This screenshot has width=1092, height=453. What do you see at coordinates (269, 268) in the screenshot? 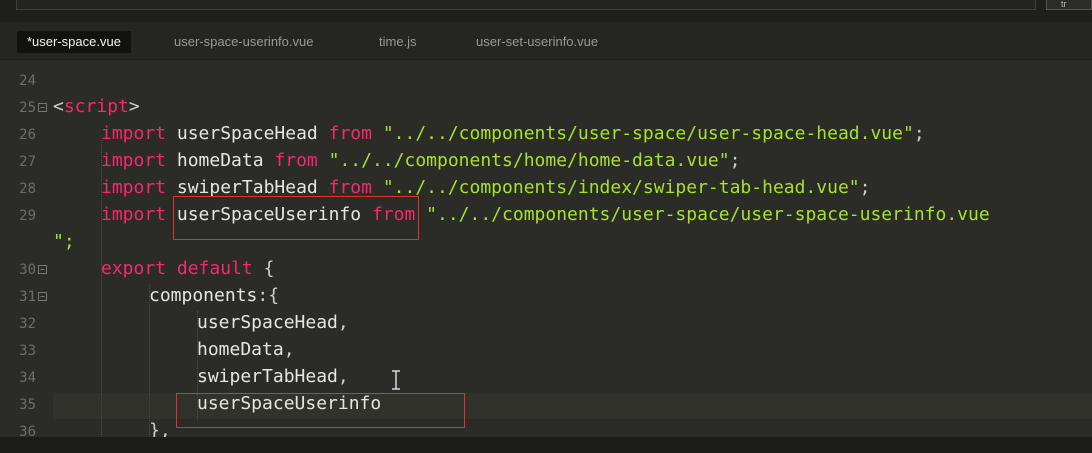
I see `open-brace: {` at bounding box center [269, 268].